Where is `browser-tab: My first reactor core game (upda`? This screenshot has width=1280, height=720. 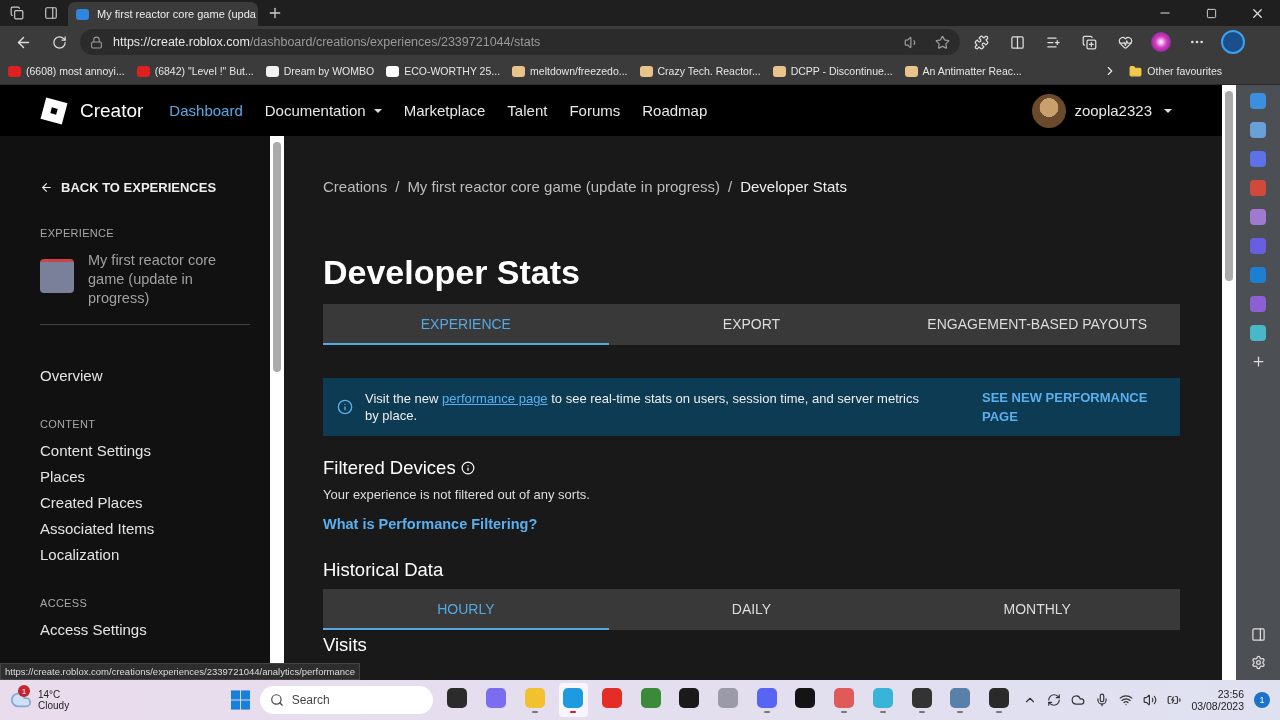 browser-tab: My first reactor core game (upda is located at coordinates (163, 14).